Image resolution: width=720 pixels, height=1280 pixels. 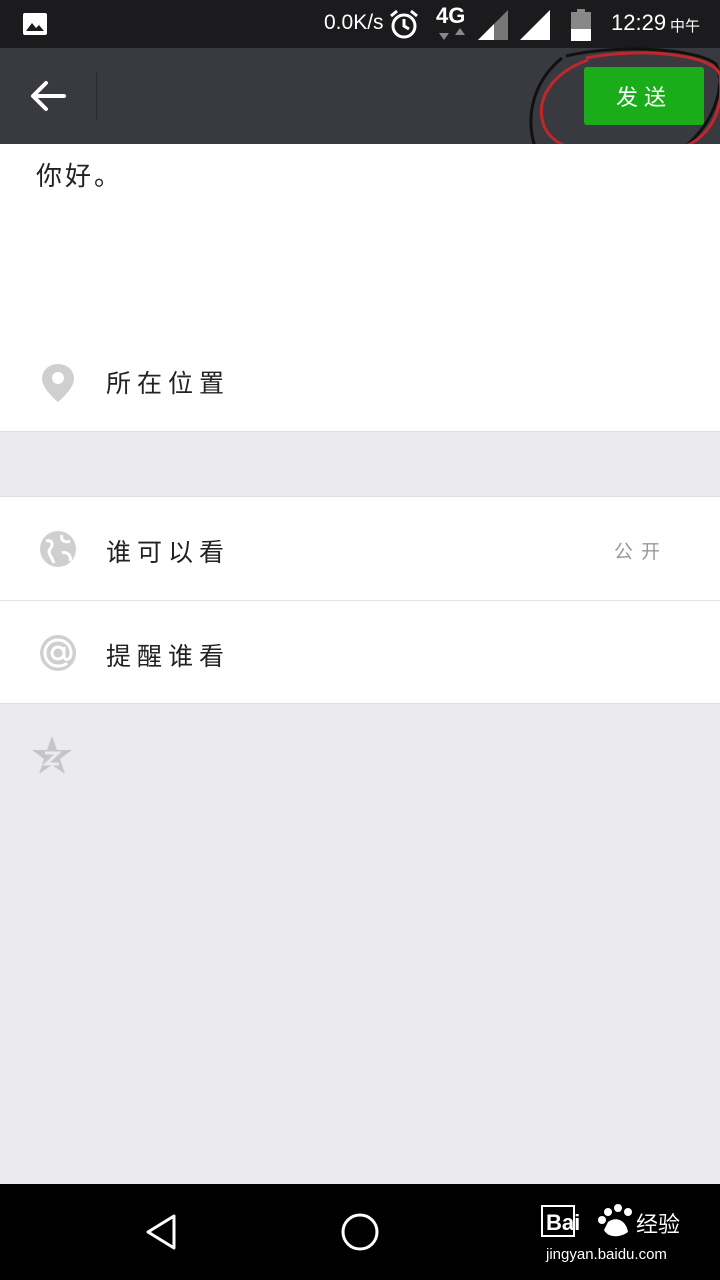 What do you see at coordinates (360, 96) in the screenshot?
I see `toolbar: 发送` at bounding box center [360, 96].